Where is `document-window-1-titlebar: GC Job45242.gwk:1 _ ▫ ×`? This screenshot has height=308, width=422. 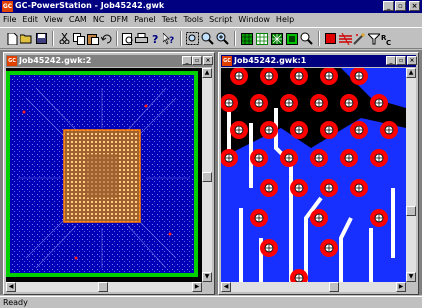 document-window-1-titlebar: GC Job45242.gwk:1 _ ▫ × is located at coordinates (319, 61).